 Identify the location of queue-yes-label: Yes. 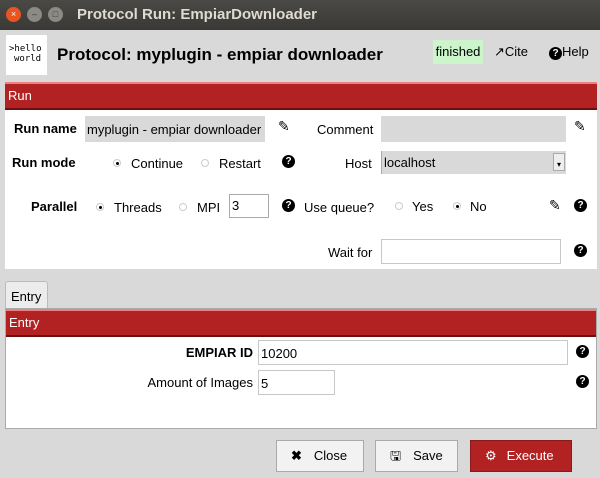
(423, 206).